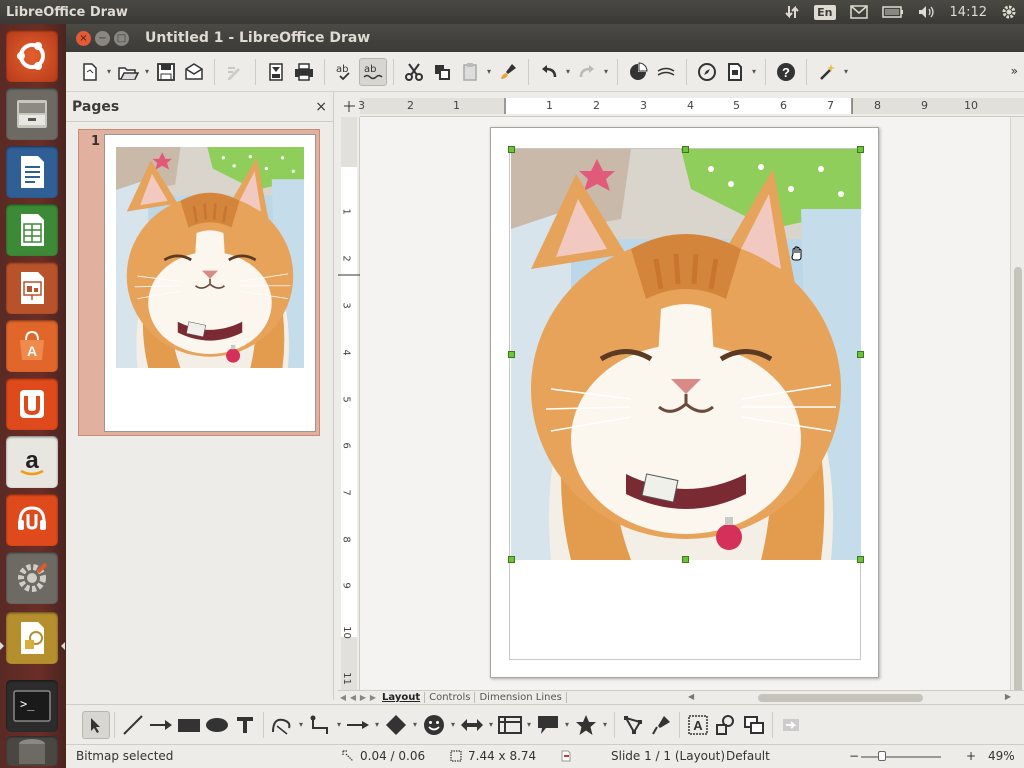 This screenshot has width=1024, height=768. I want to click on slide-layout-button, so click(735, 72).